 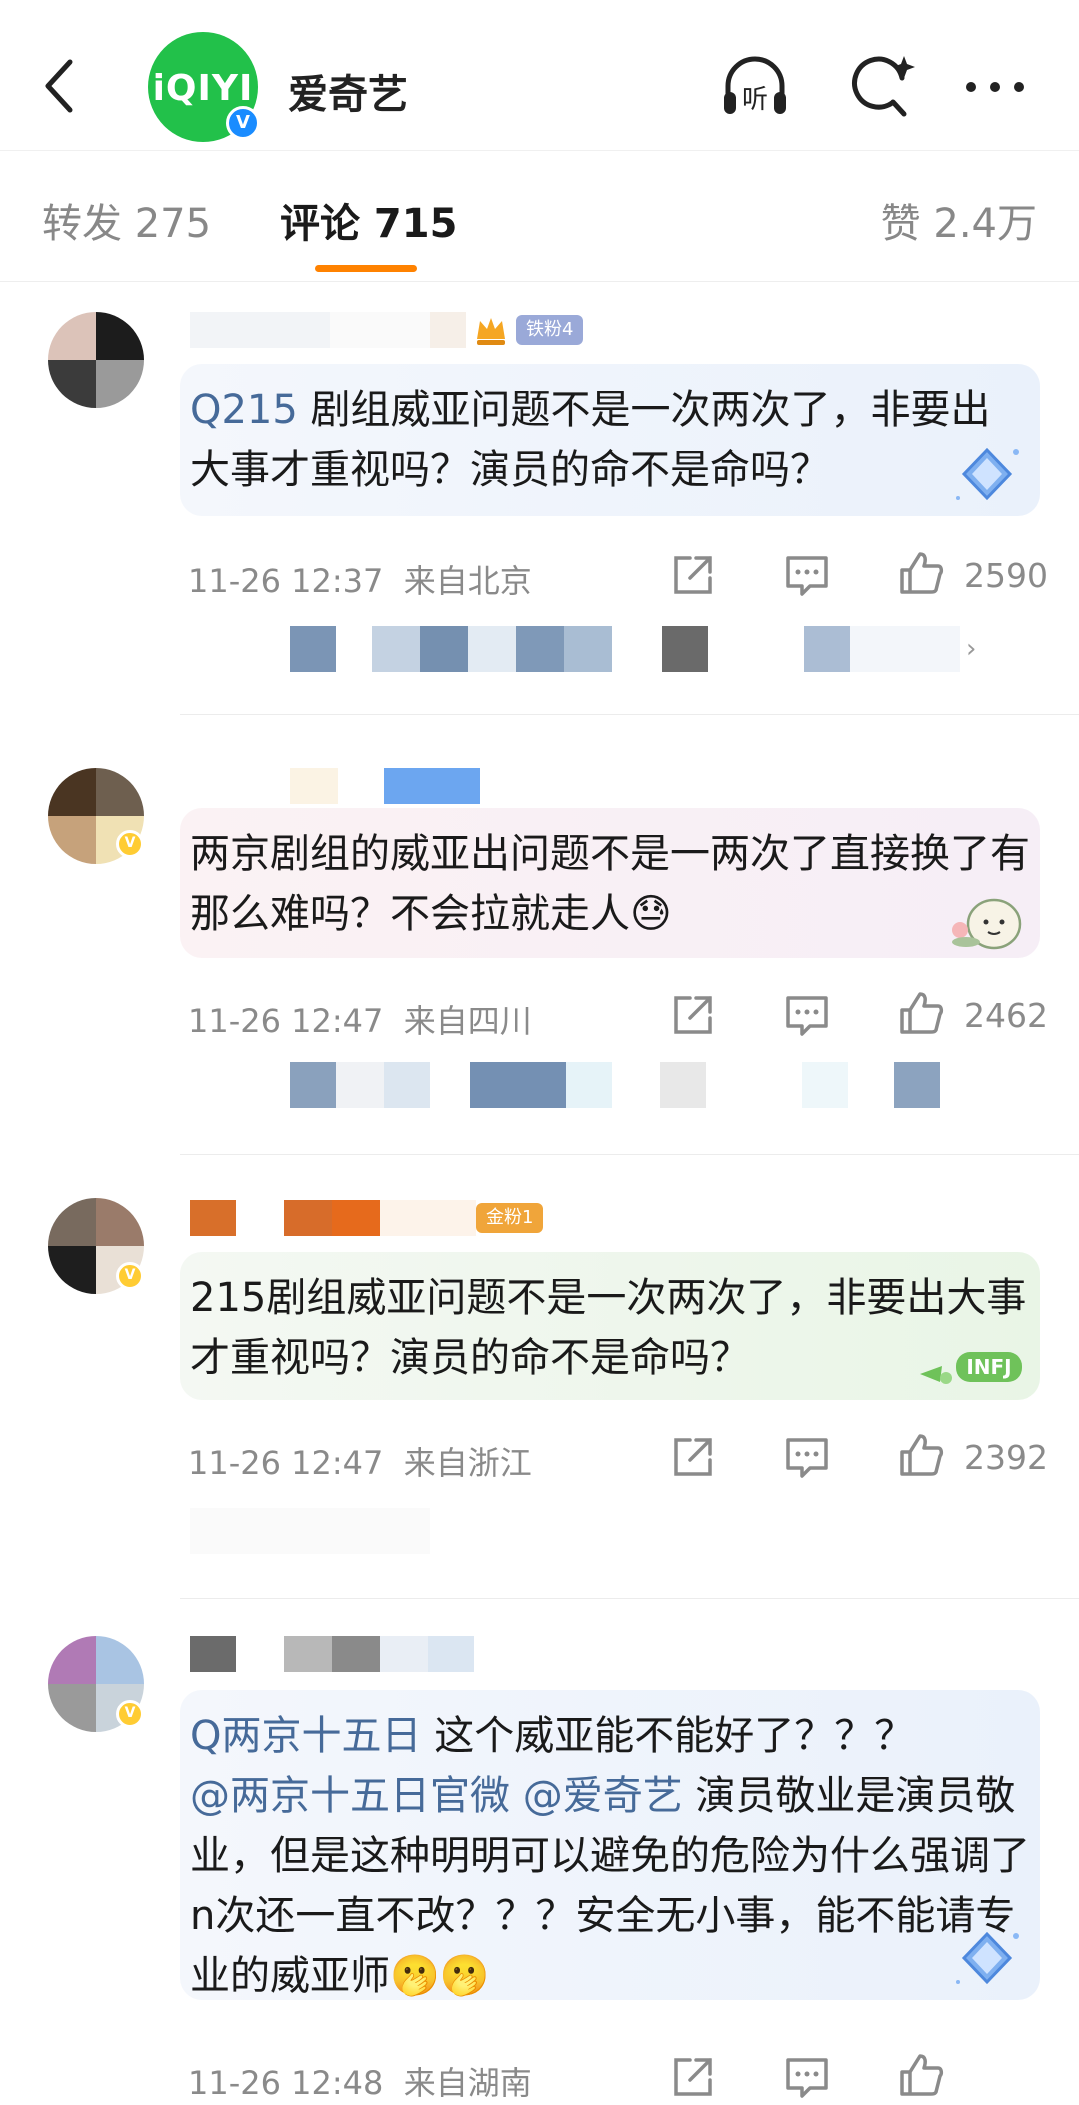 What do you see at coordinates (387, 330) in the screenshot?
I see `username: 铁粉4` at bounding box center [387, 330].